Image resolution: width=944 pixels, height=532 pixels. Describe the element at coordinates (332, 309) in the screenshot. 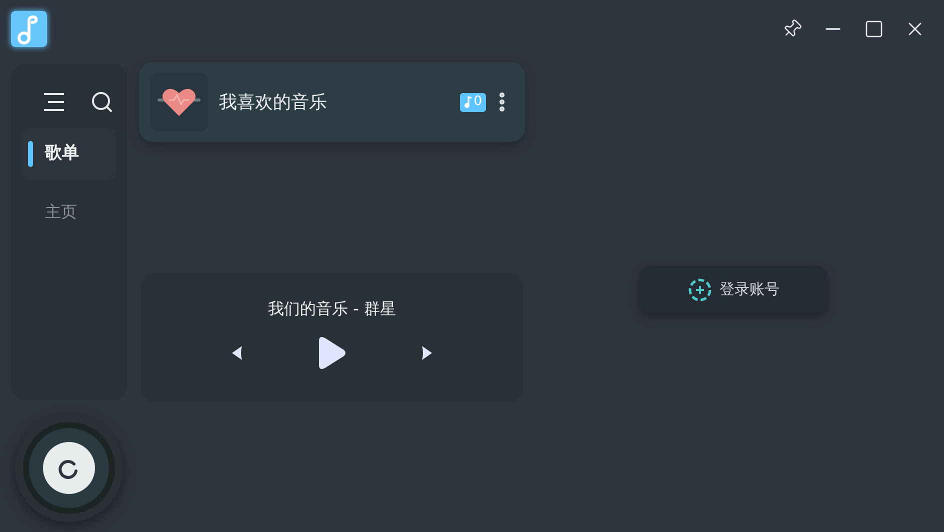

I see `track-title: 我们的音乐 - 群星` at that location.